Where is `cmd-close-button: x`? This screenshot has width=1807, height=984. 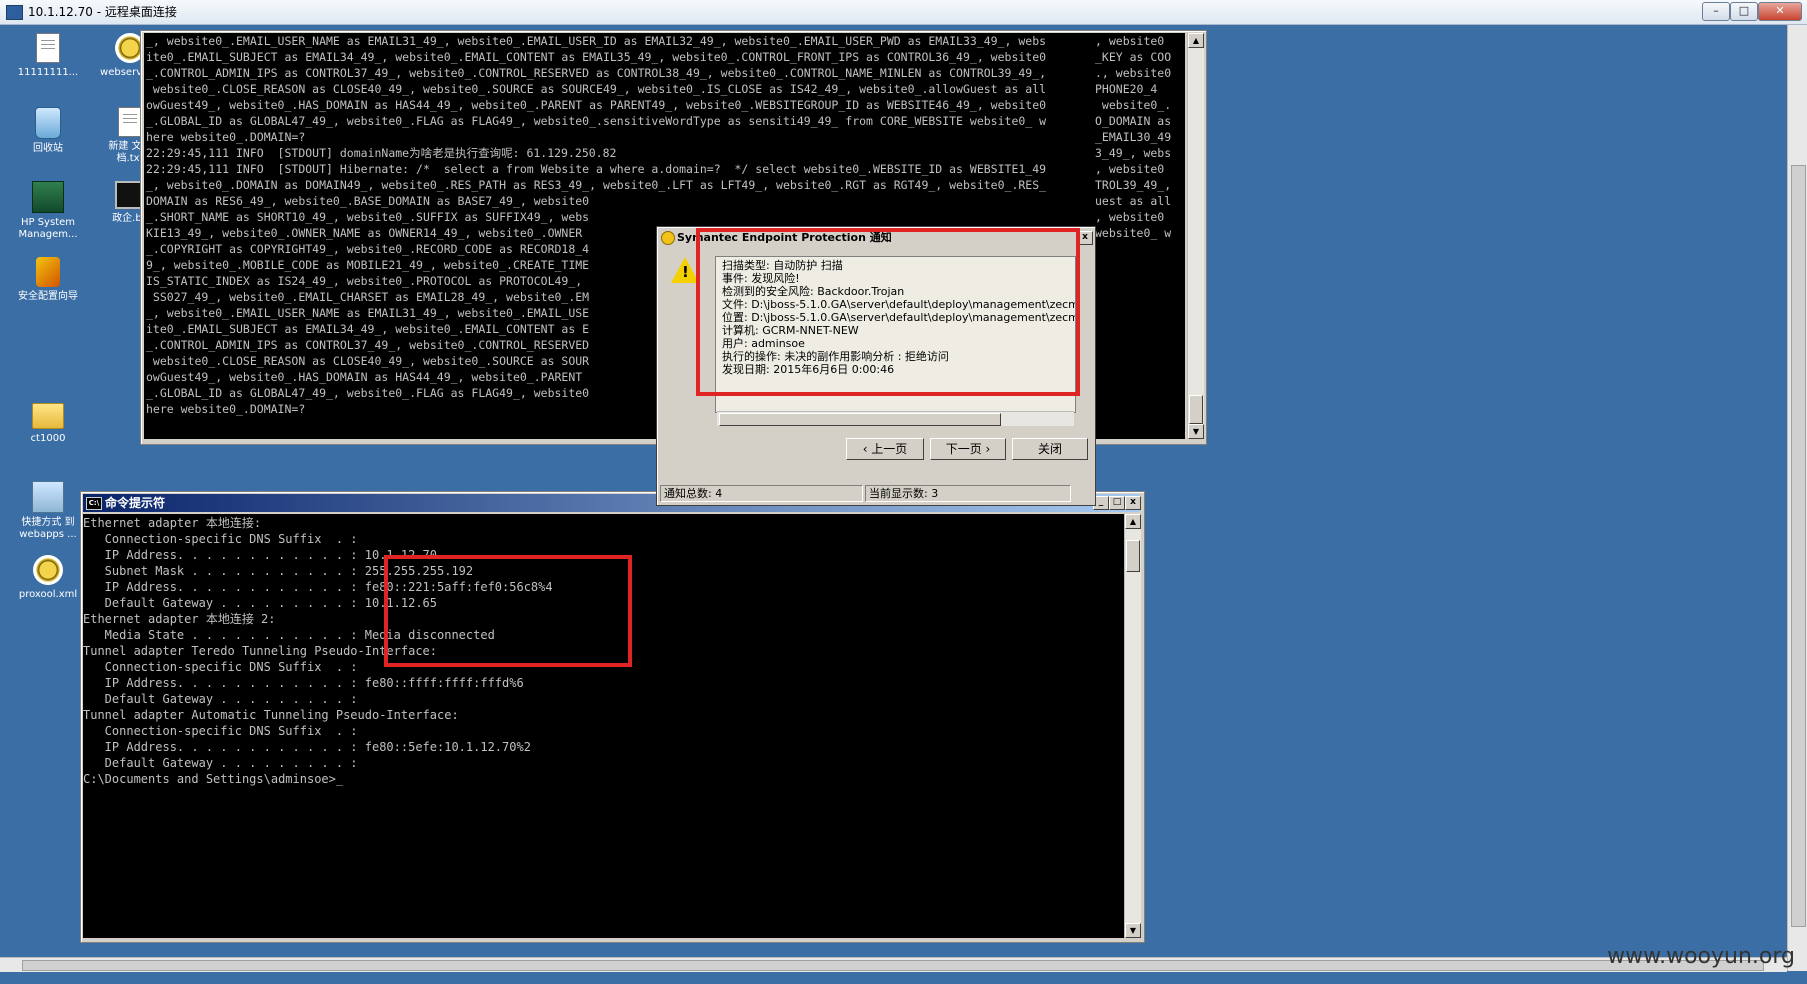 cmd-close-button: x is located at coordinates (1133, 503).